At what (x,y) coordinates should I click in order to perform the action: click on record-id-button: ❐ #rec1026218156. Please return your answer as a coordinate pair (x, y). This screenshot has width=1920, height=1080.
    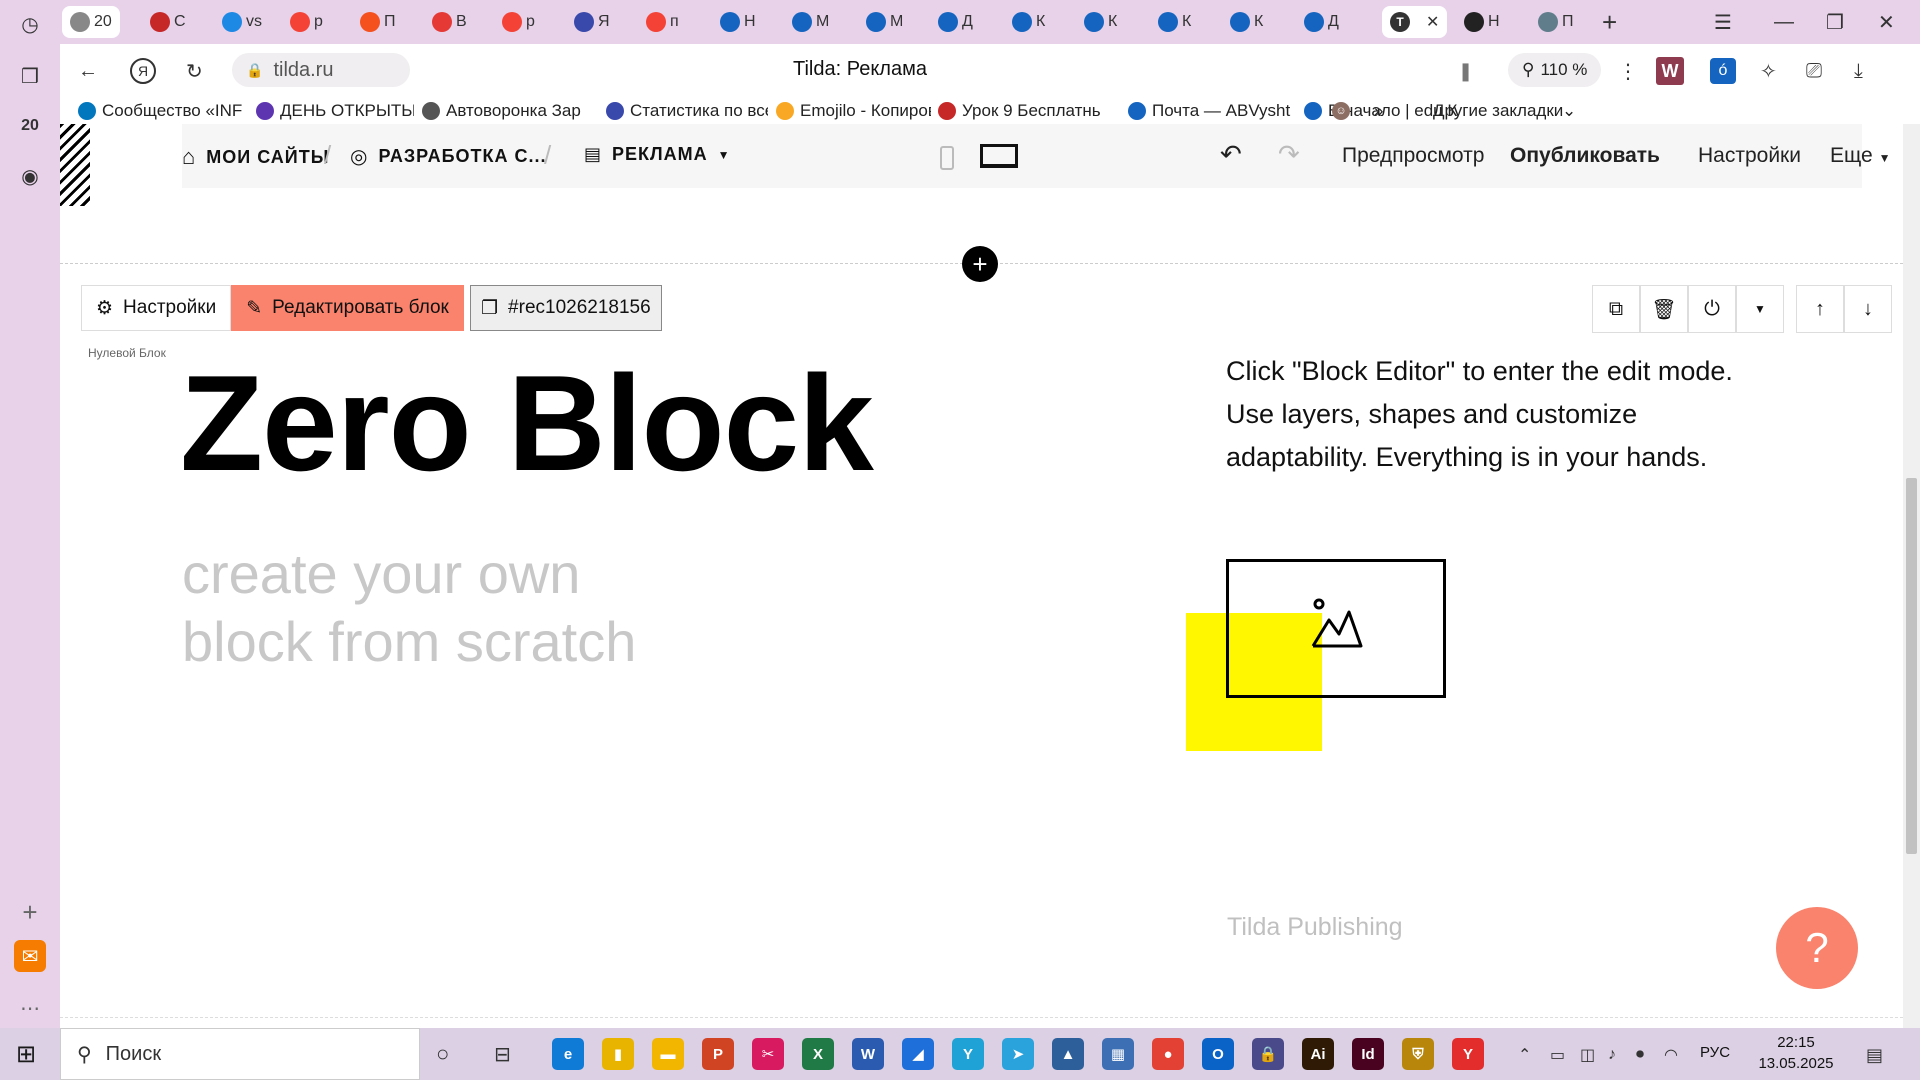
    Looking at the image, I should click on (566, 308).